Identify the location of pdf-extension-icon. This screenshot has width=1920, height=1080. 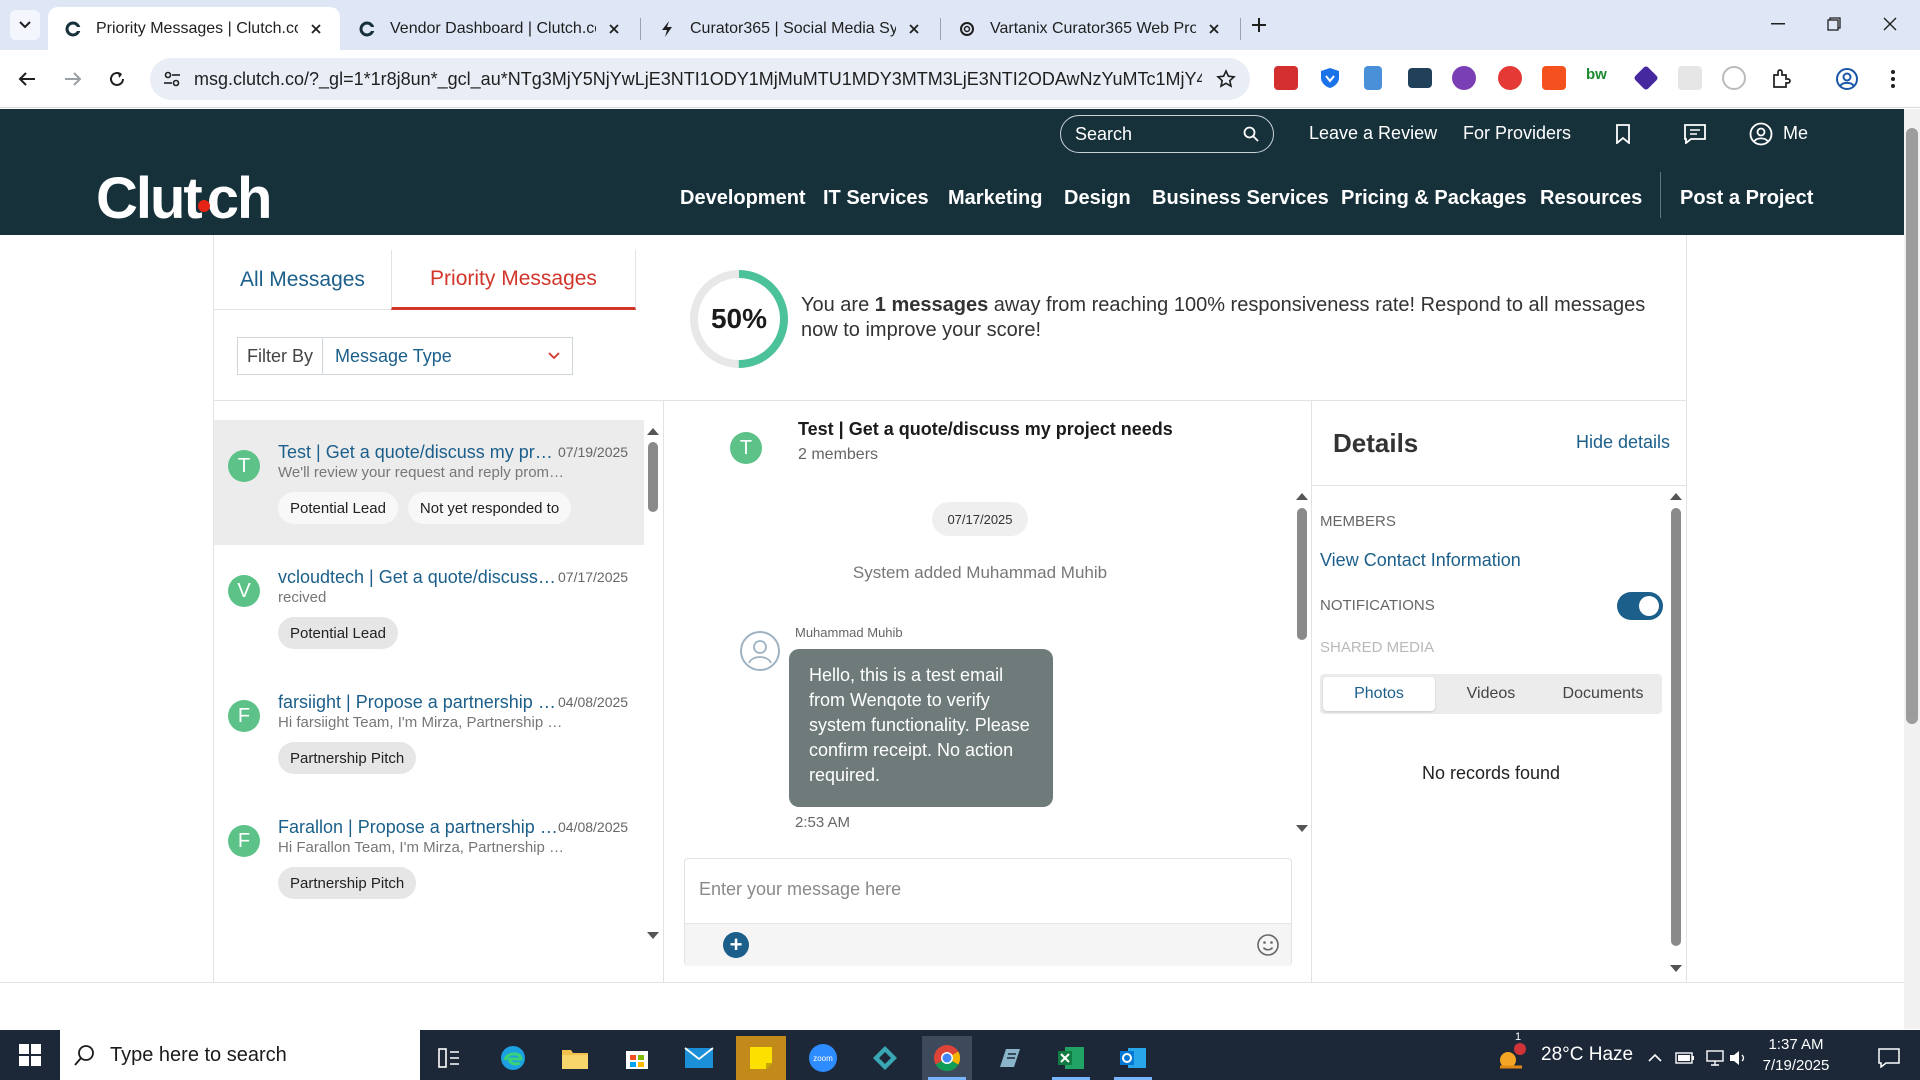
(1286, 78).